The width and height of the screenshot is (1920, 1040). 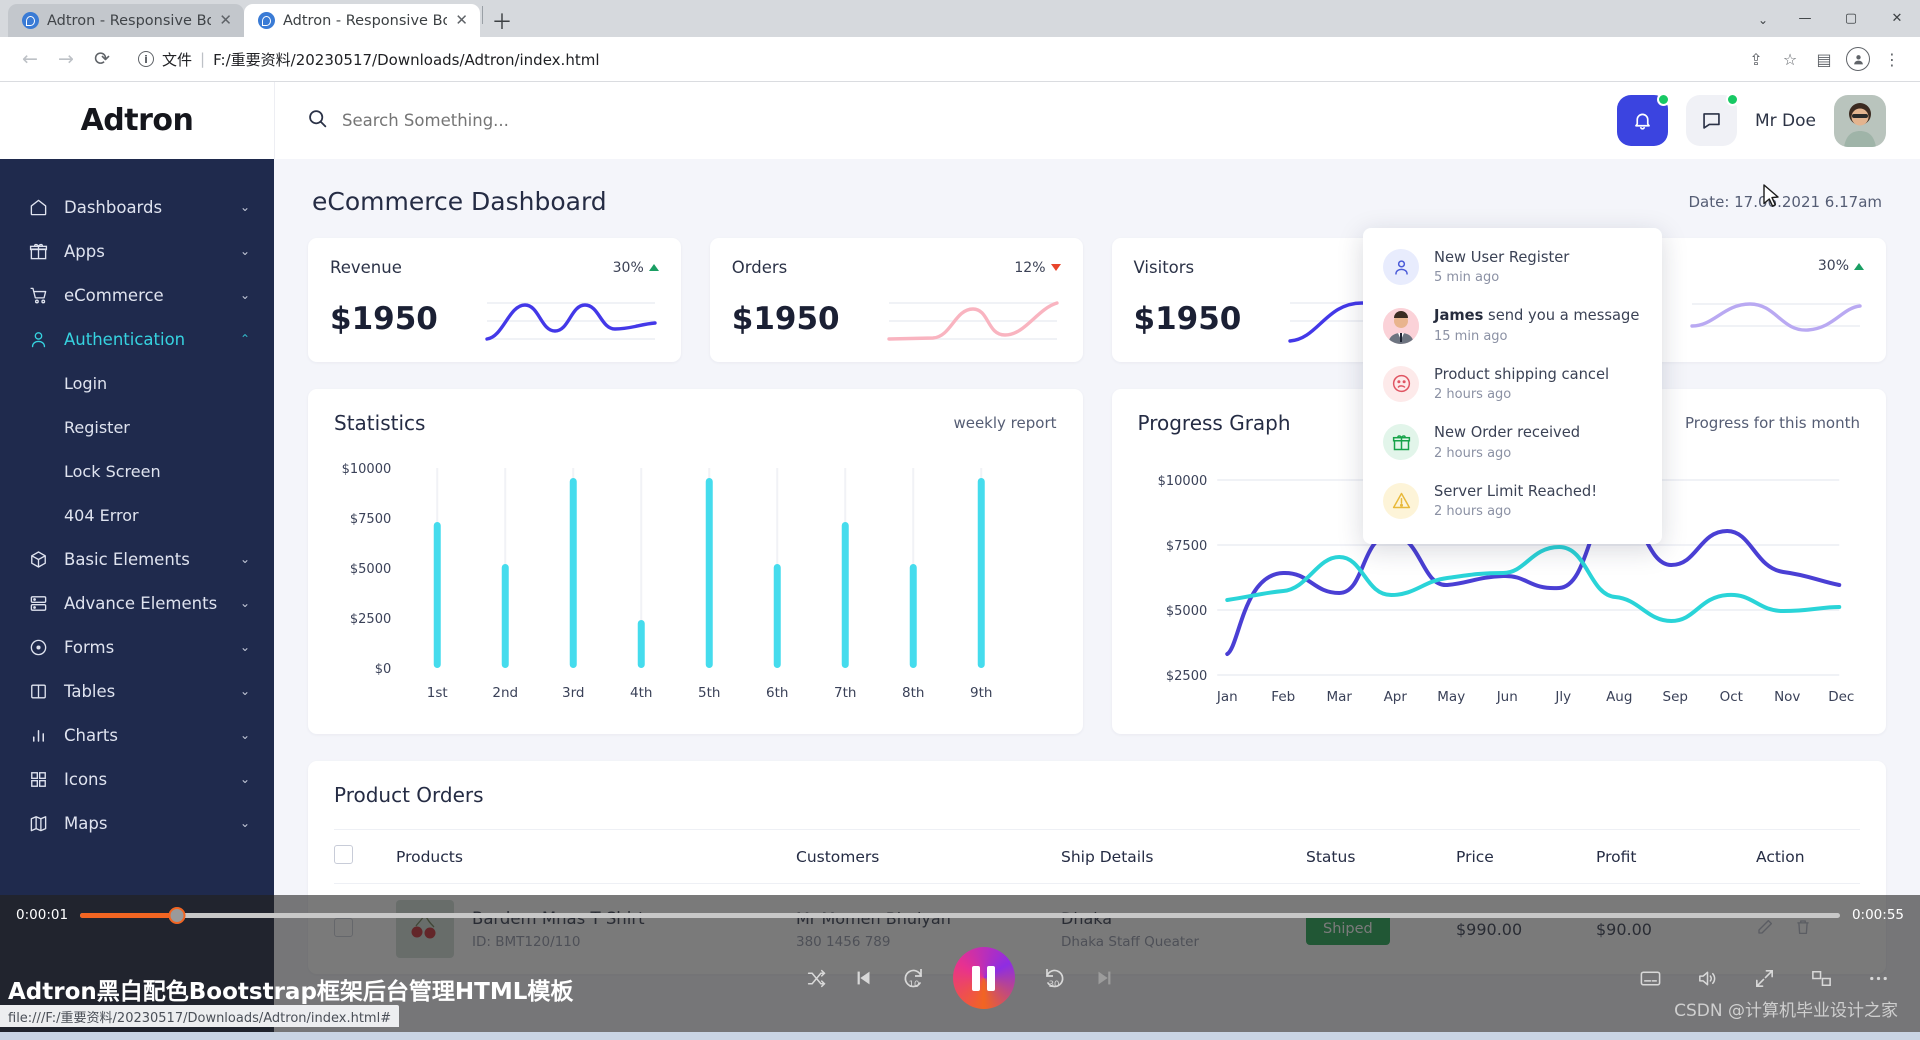 I want to click on more-options-icon, so click(x=1878, y=978).